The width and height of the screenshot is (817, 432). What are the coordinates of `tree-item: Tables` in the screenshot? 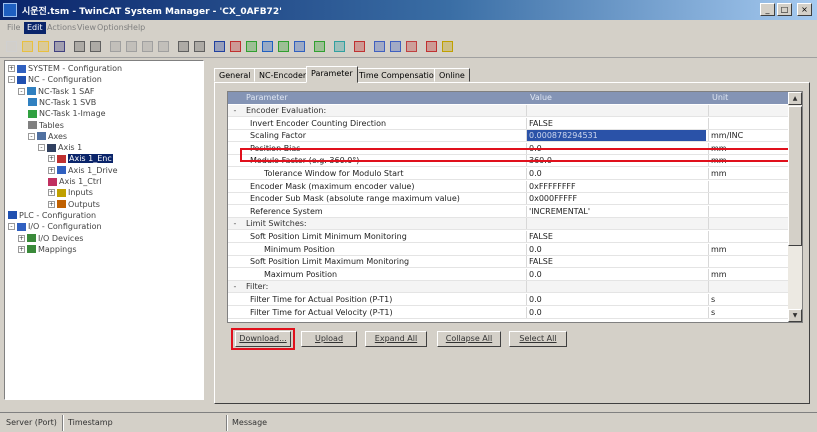 It's located at (46, 125).